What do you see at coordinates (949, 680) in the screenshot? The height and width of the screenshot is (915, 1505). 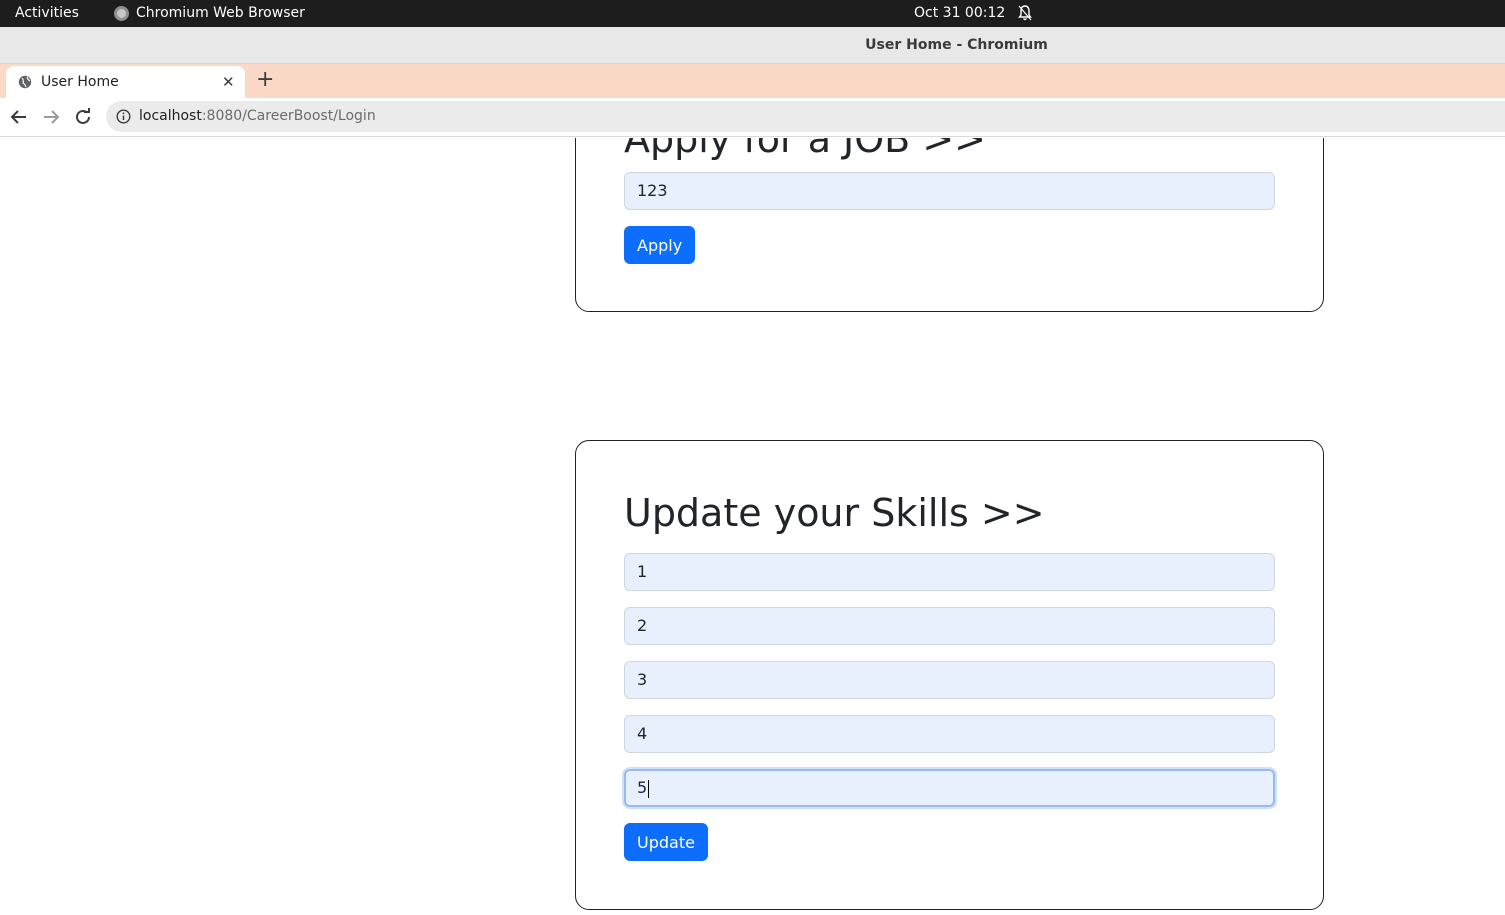 I see `skill-input-3: 3` at bounding box center [949, 680].